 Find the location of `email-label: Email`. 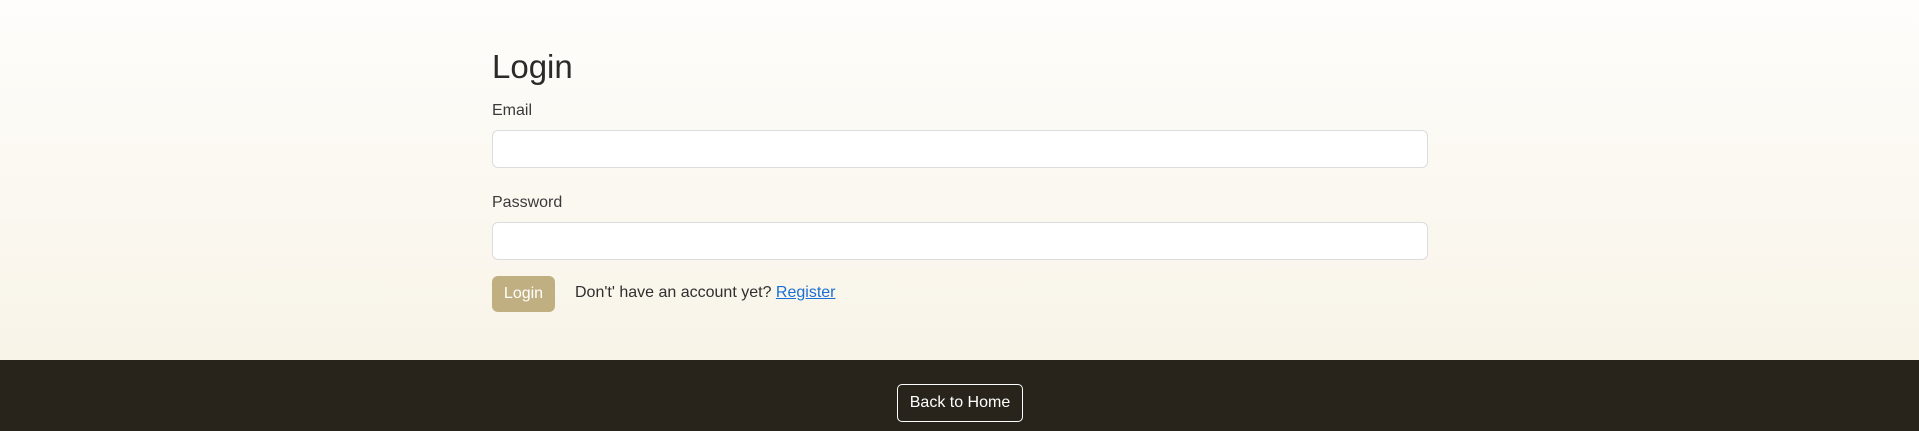

email-label: Email is located at coordinates (512, 110).